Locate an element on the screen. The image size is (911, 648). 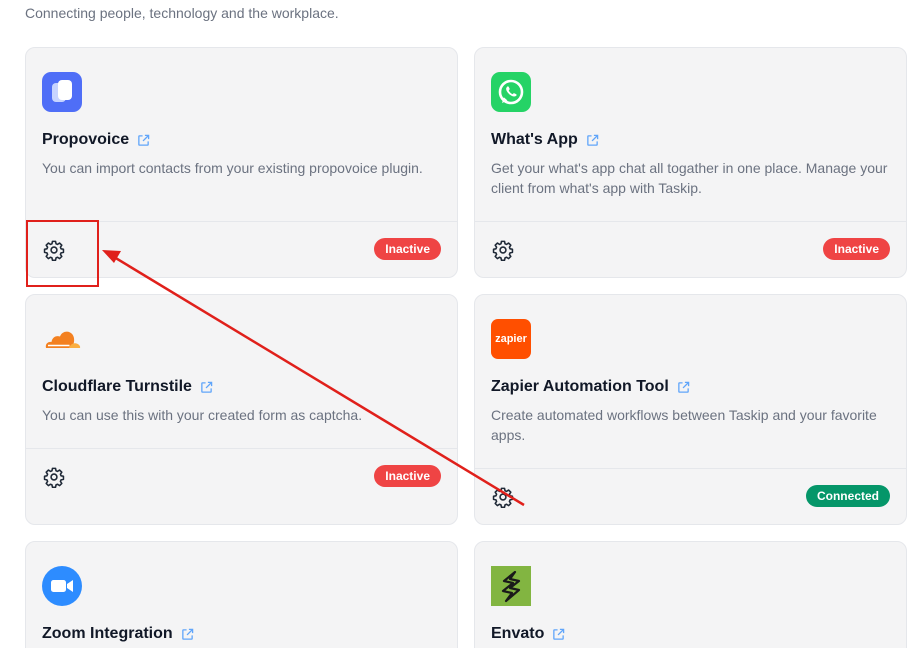
integration-title-link: Zoom Integration is located at coordinates (118, 634).